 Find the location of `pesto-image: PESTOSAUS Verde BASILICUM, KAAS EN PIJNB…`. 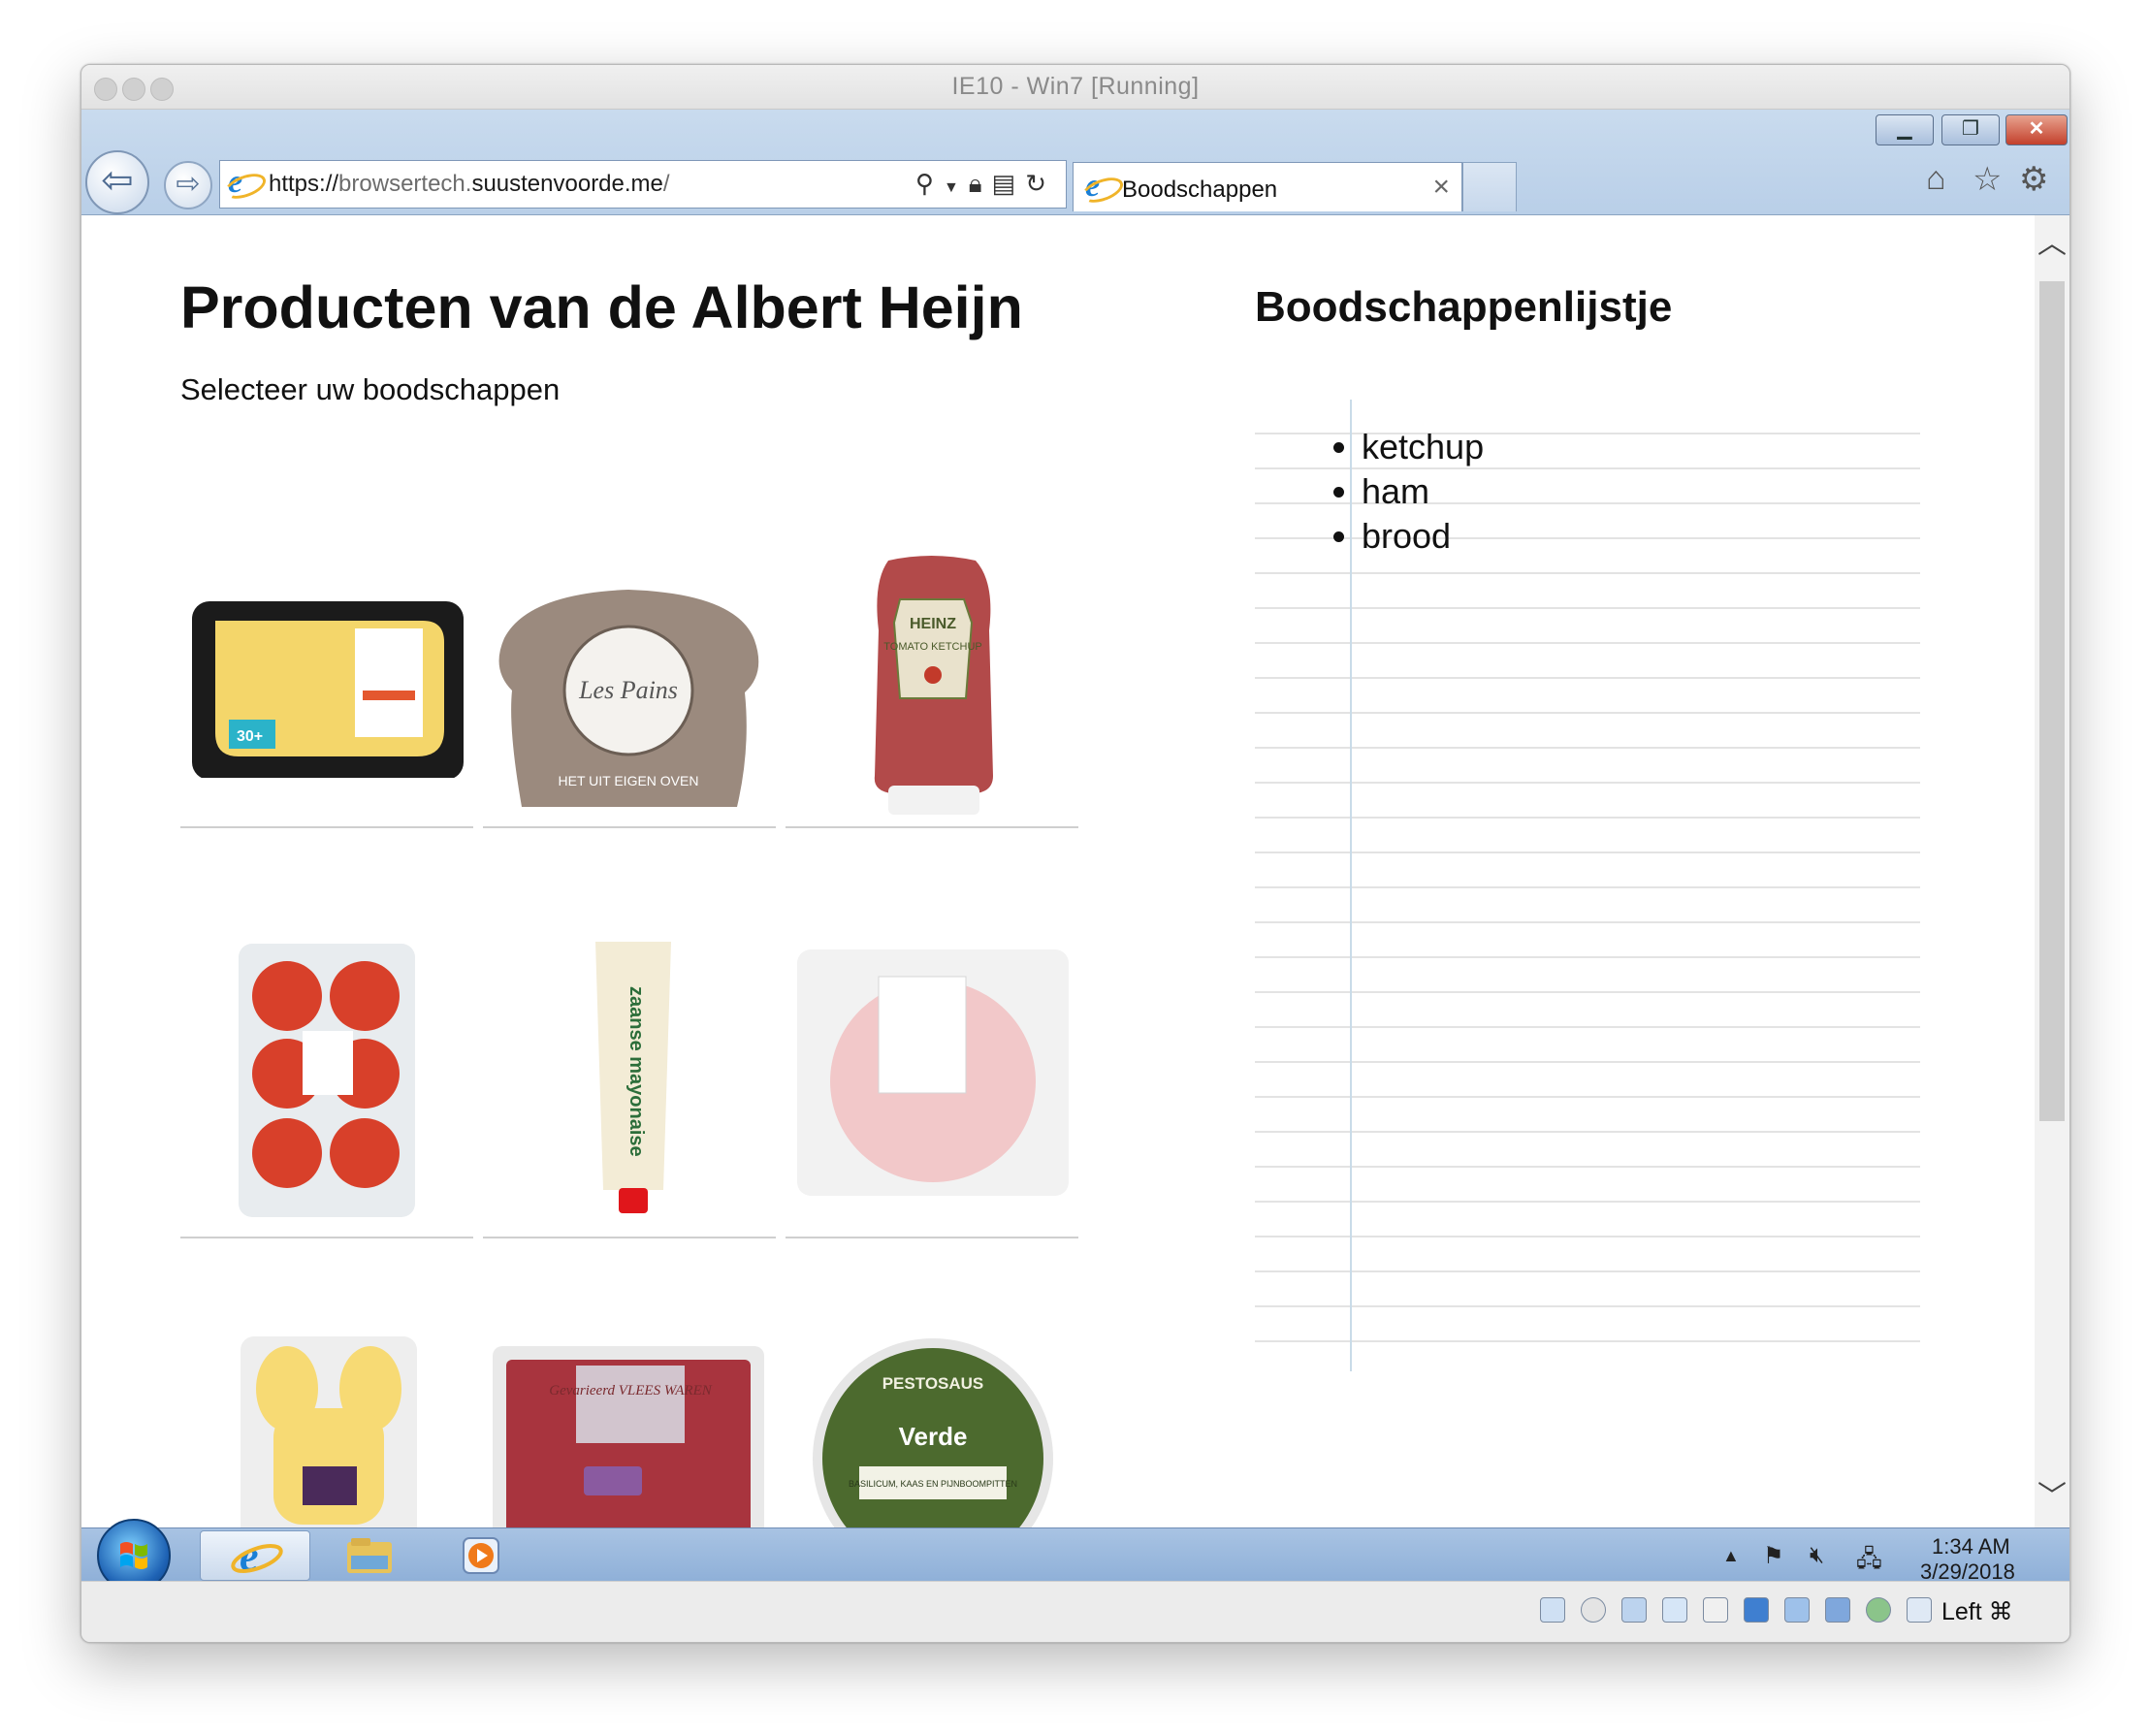

pesto-image: PESTOSAUS Verde BASILICUM, KAAS EN PIJNB… is located at coordinates (933, 1432).